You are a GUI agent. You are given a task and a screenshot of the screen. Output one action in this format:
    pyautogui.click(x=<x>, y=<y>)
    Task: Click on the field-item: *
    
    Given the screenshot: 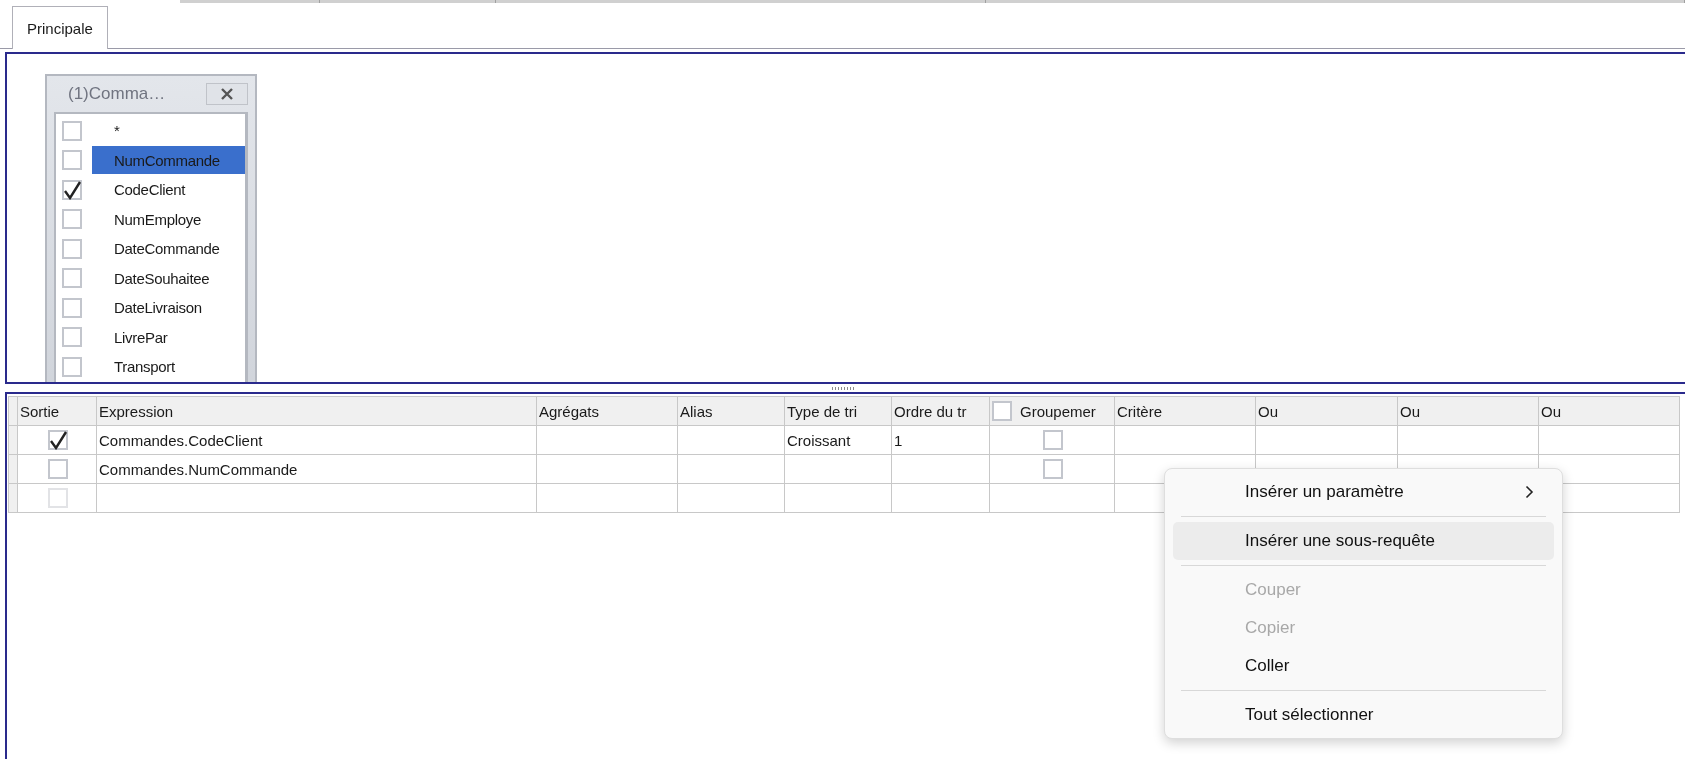 What is the action you would take?
    pyautogui.click(x=168, y=130)
    